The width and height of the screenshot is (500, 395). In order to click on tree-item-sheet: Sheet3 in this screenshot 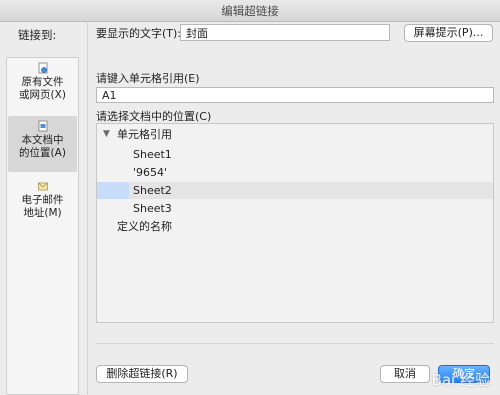, I will do `click(295, 208)`.